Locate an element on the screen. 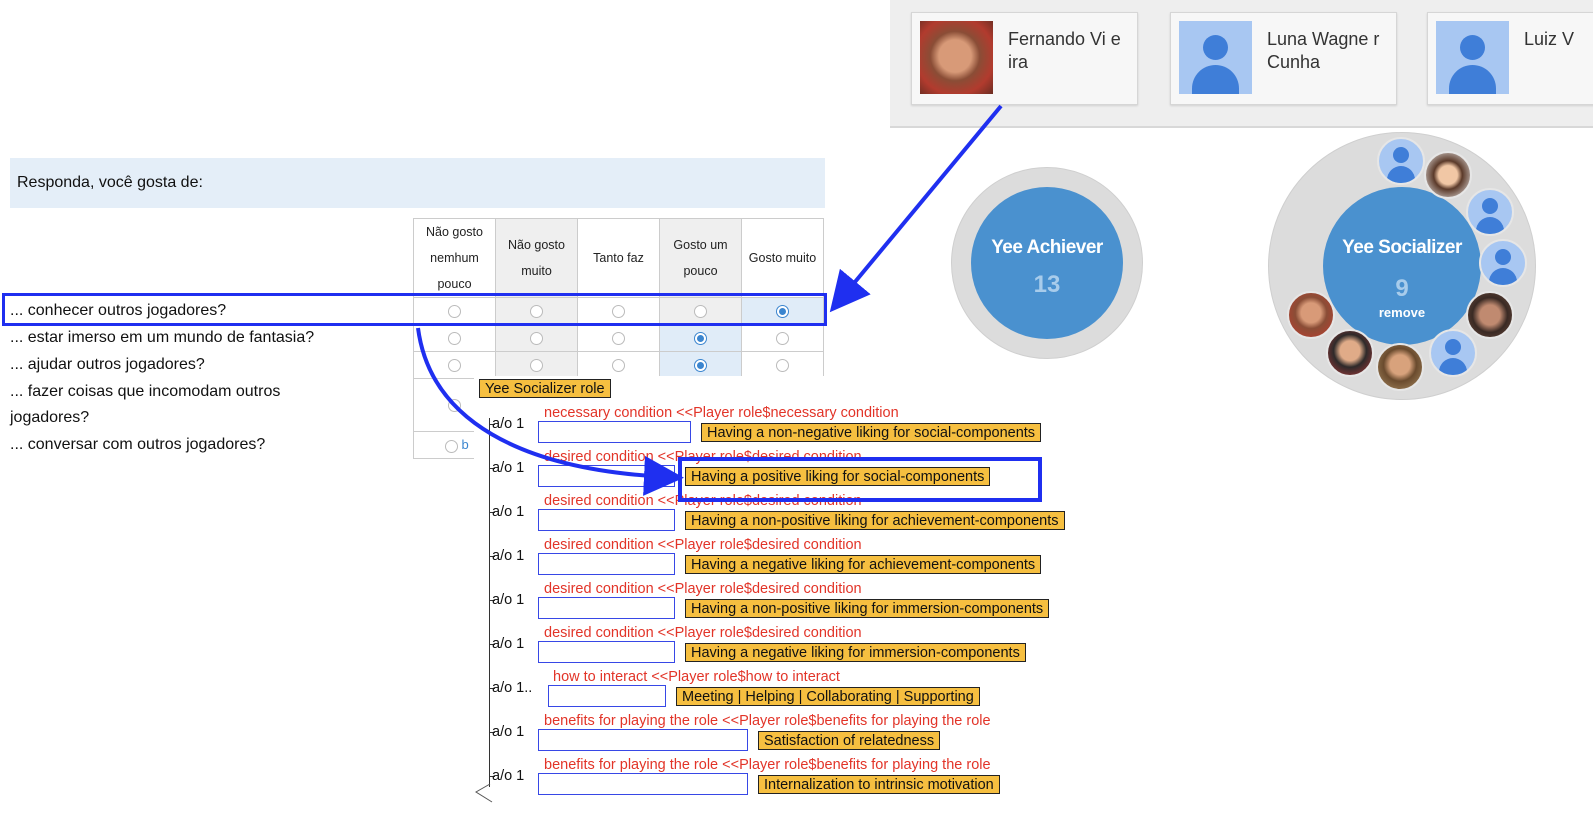 The width and height of the screenshot is (1593, 815). tree-end-mark is located at coordinates (484, 793).